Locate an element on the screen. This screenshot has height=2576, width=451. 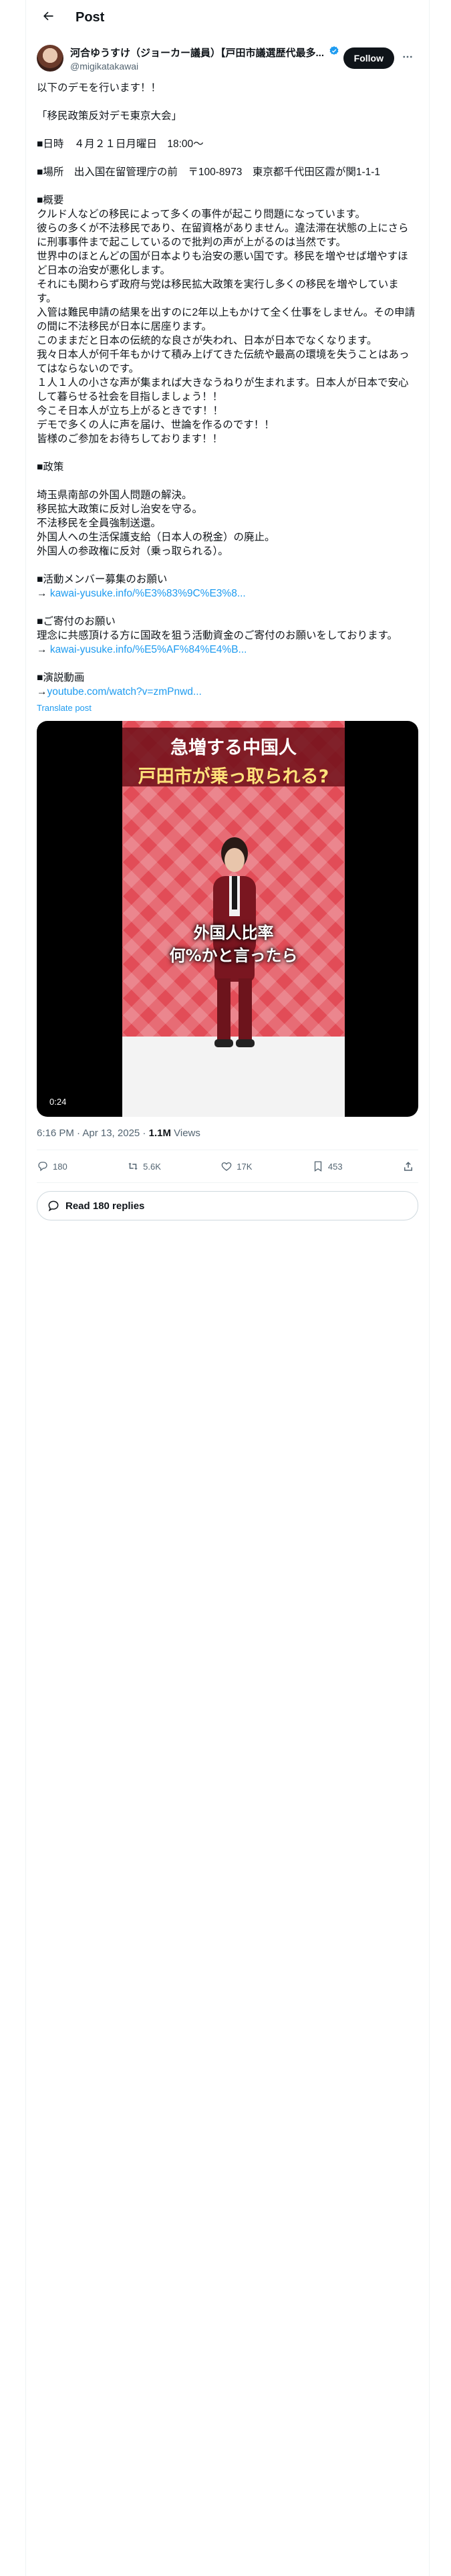
share-icon is located at coordinates (408, 1166).